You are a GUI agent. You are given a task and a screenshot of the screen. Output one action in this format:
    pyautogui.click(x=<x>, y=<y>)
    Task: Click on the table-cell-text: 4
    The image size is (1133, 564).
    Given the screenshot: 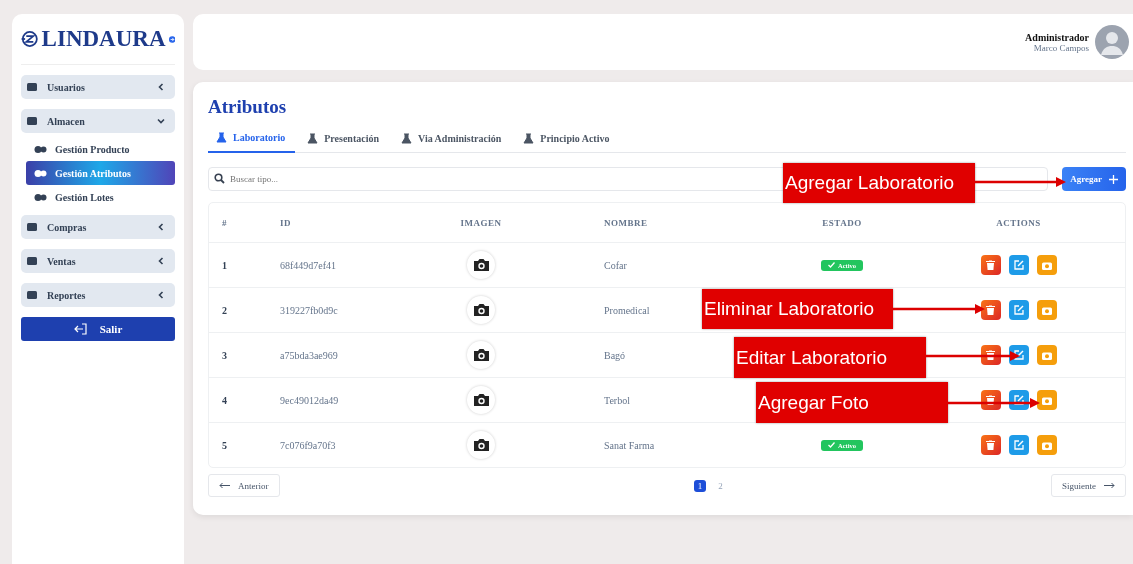 What is the action you would take?
    pyautogui.click(x=224, y=400)
    